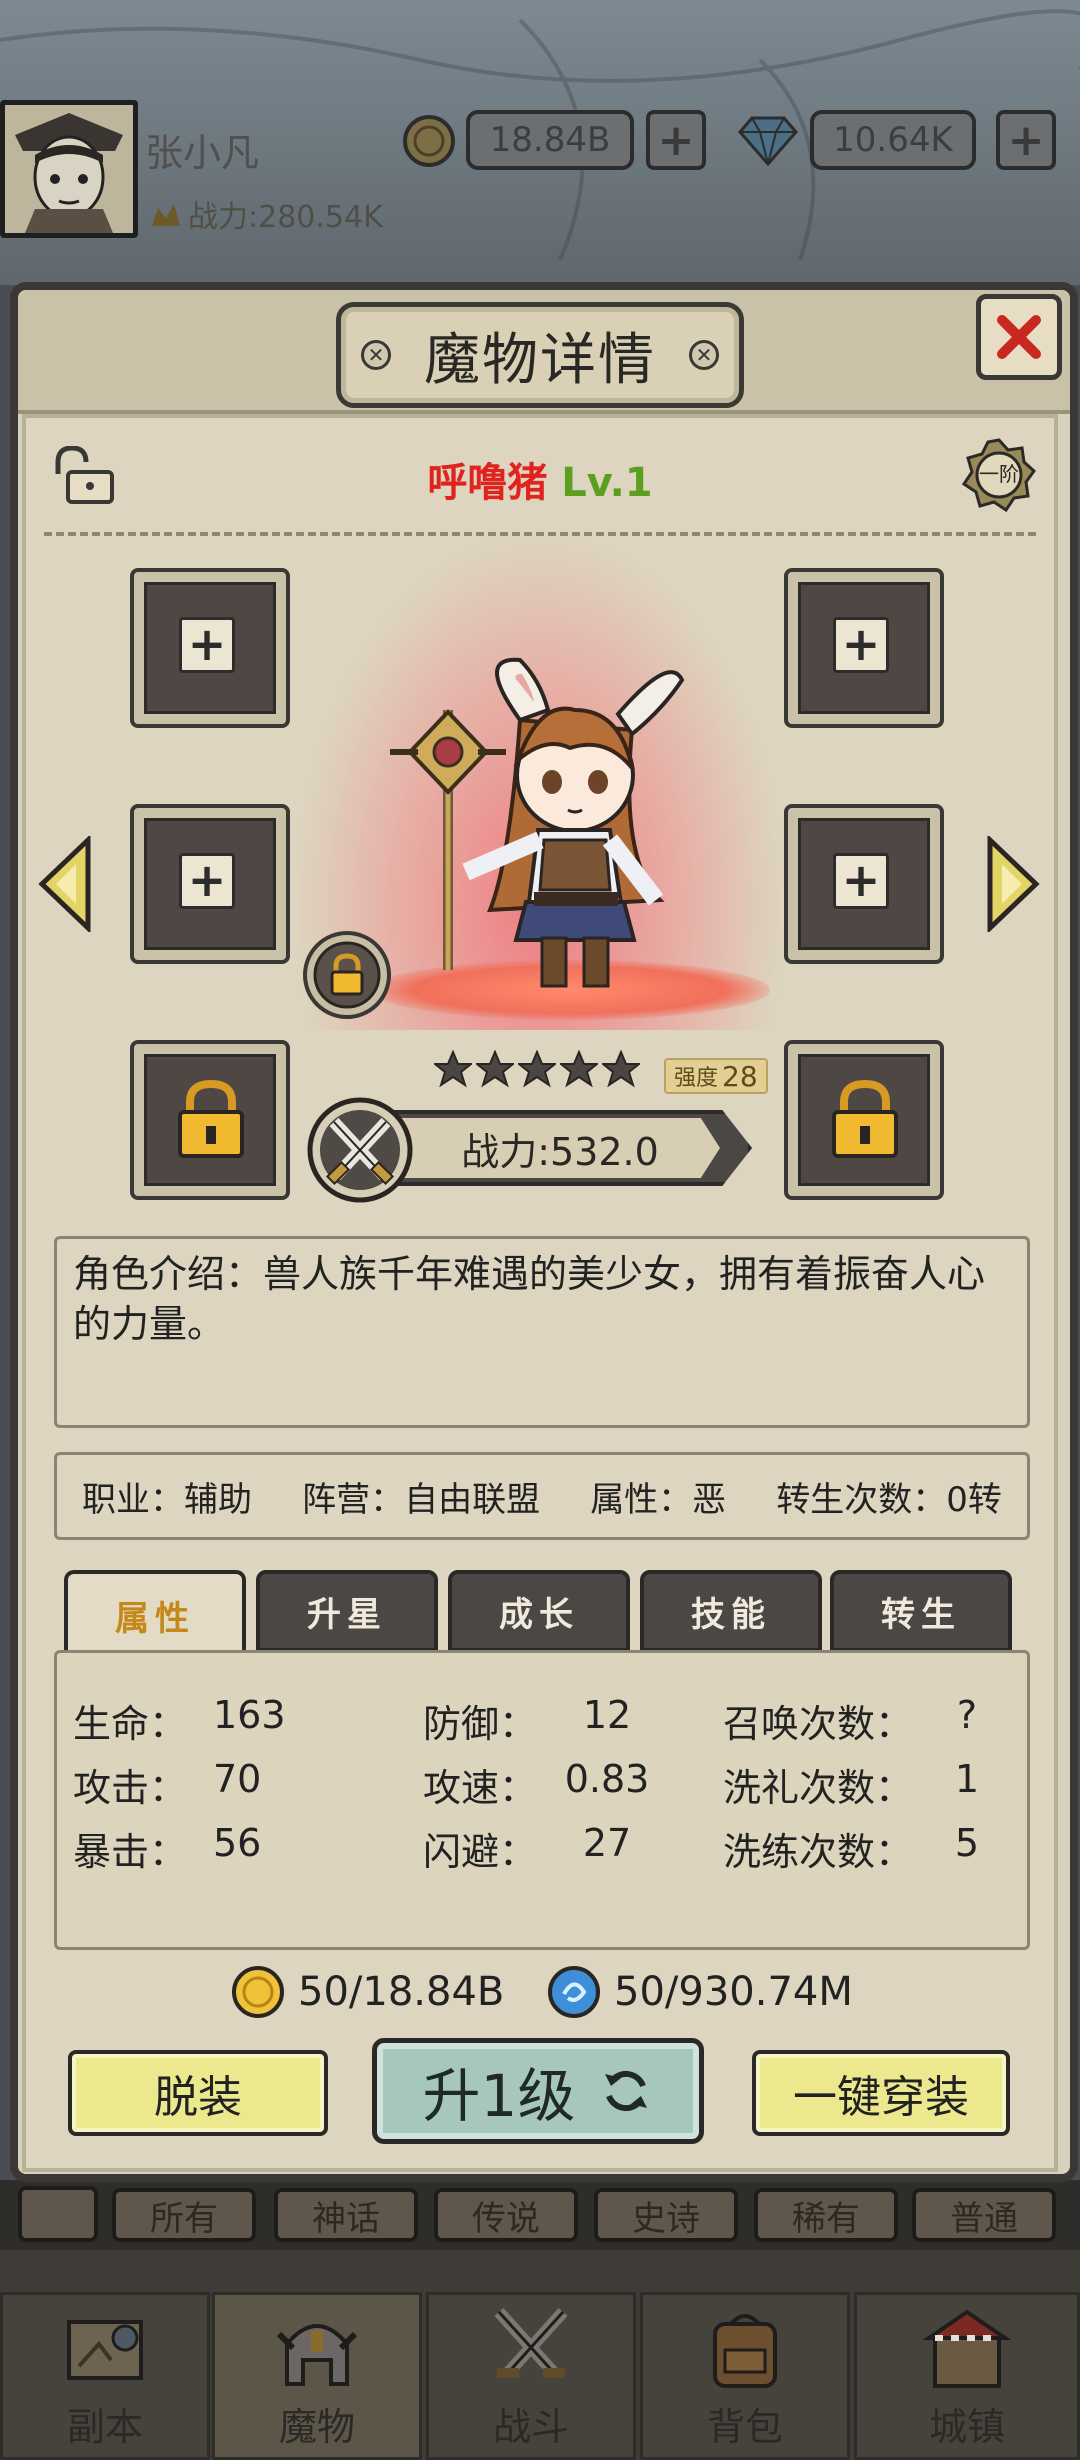  What do you see at coordinates (967, 2348) in the screenshot?
I see `town-shop-icon` at bounding box center [967, 2348].